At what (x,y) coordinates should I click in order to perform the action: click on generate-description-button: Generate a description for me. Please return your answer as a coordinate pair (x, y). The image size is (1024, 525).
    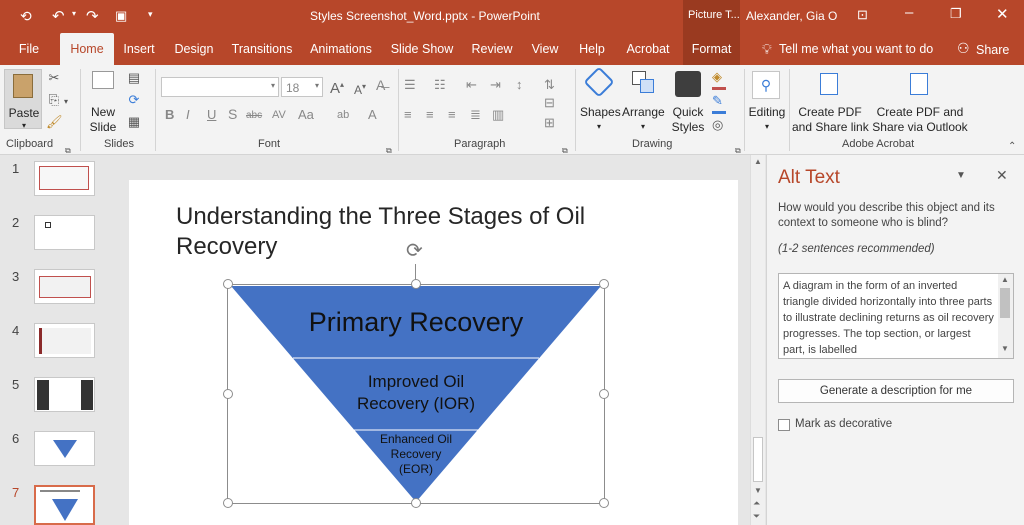
    Looking at the image, I should click on (896, 391).